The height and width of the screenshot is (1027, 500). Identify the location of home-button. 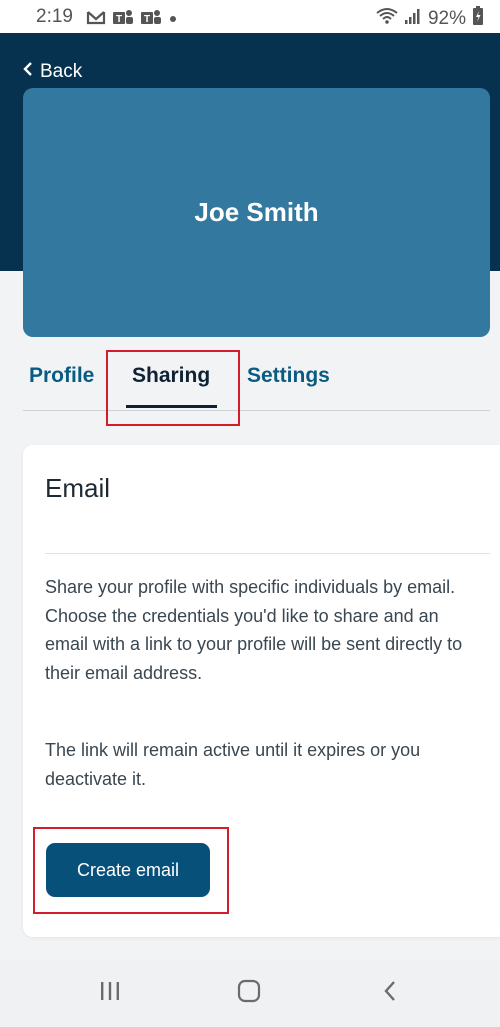
(249, 993).